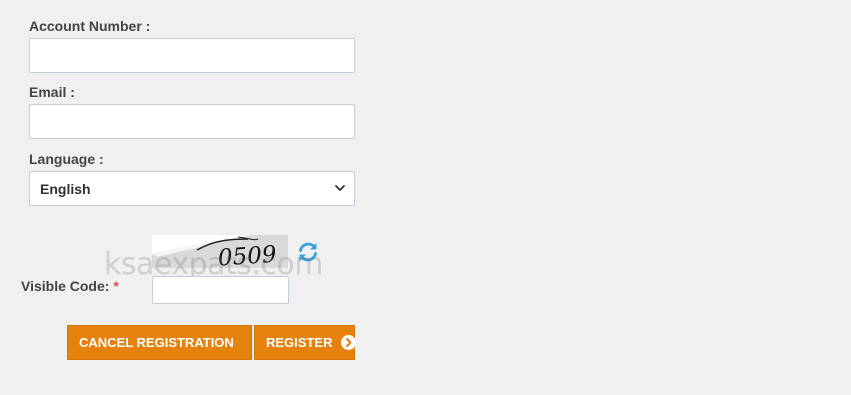 The width and height of the screenshot is (851, 395). I want to click on captcha-text: 0509, so click(247, 255).